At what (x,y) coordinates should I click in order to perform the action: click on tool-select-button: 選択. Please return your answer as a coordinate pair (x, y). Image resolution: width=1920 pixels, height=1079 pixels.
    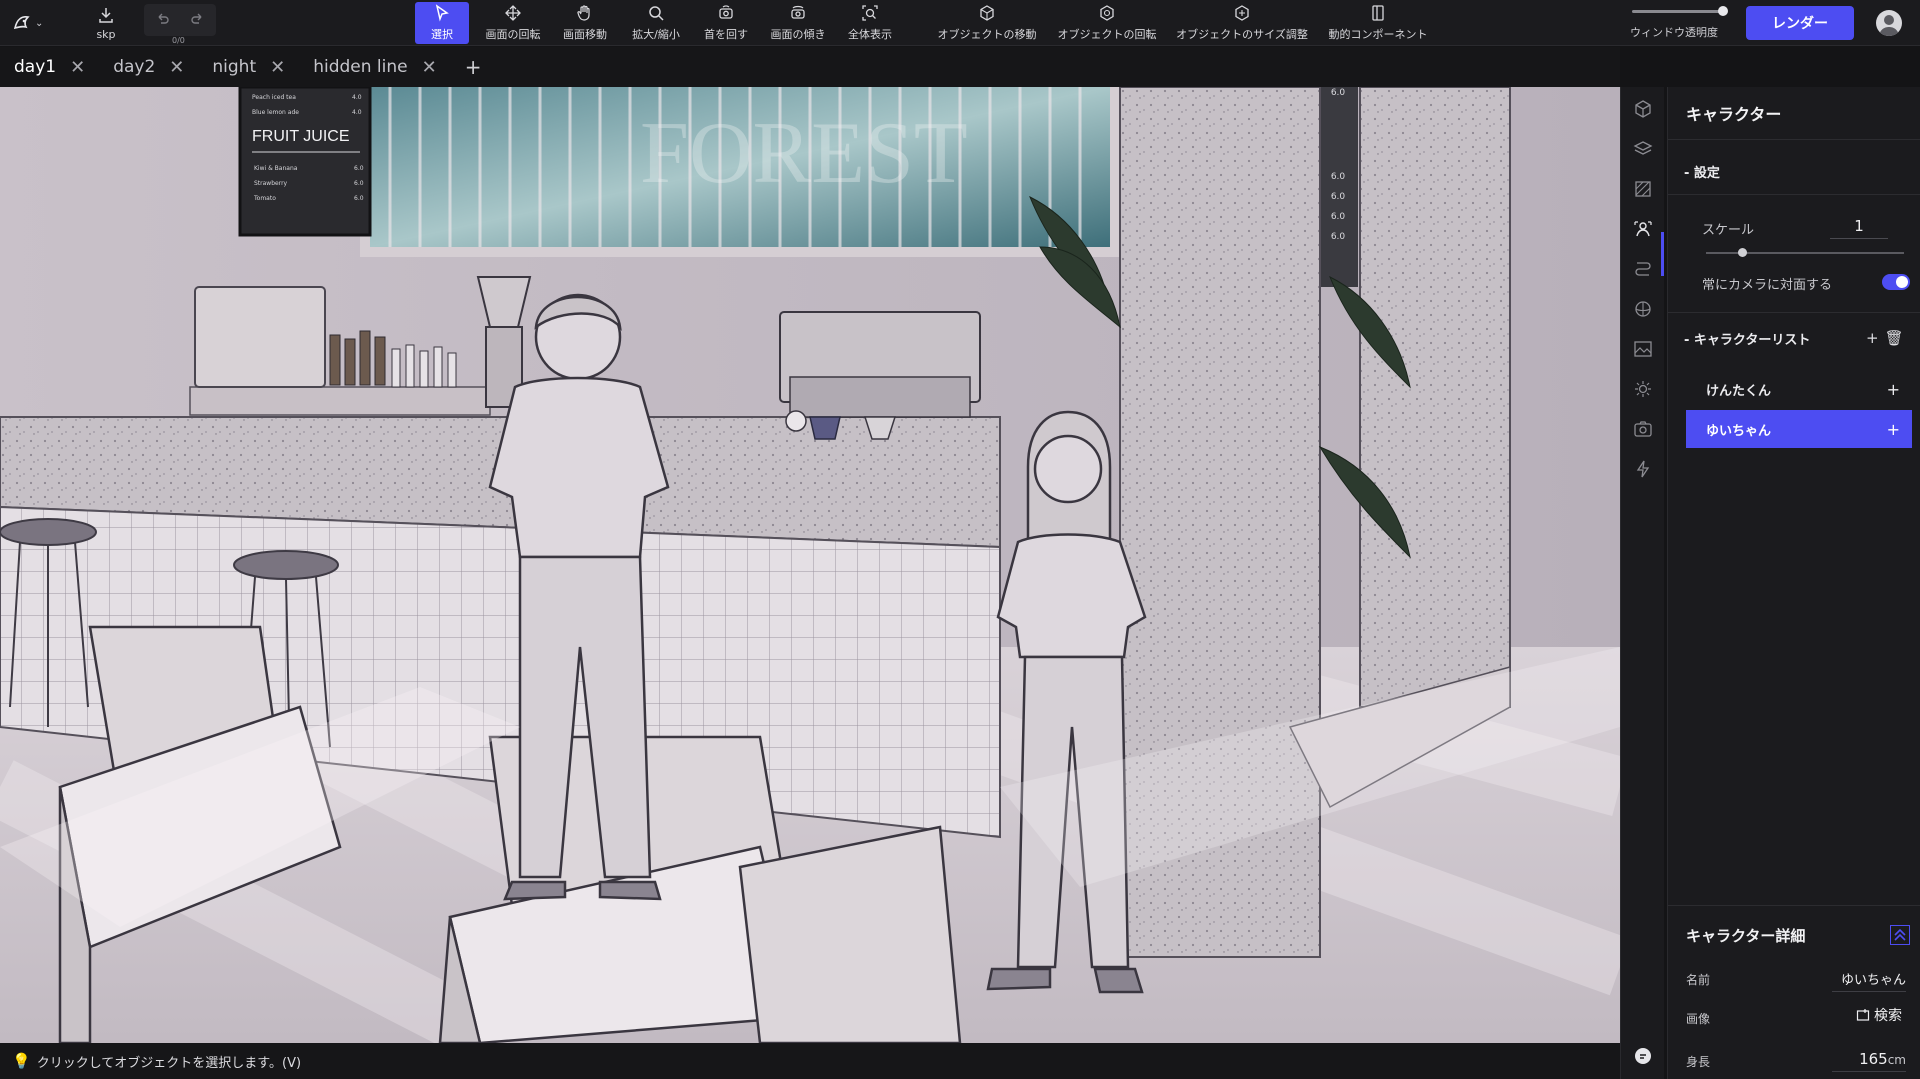
    Looking at the image, I should click on (442, 23).